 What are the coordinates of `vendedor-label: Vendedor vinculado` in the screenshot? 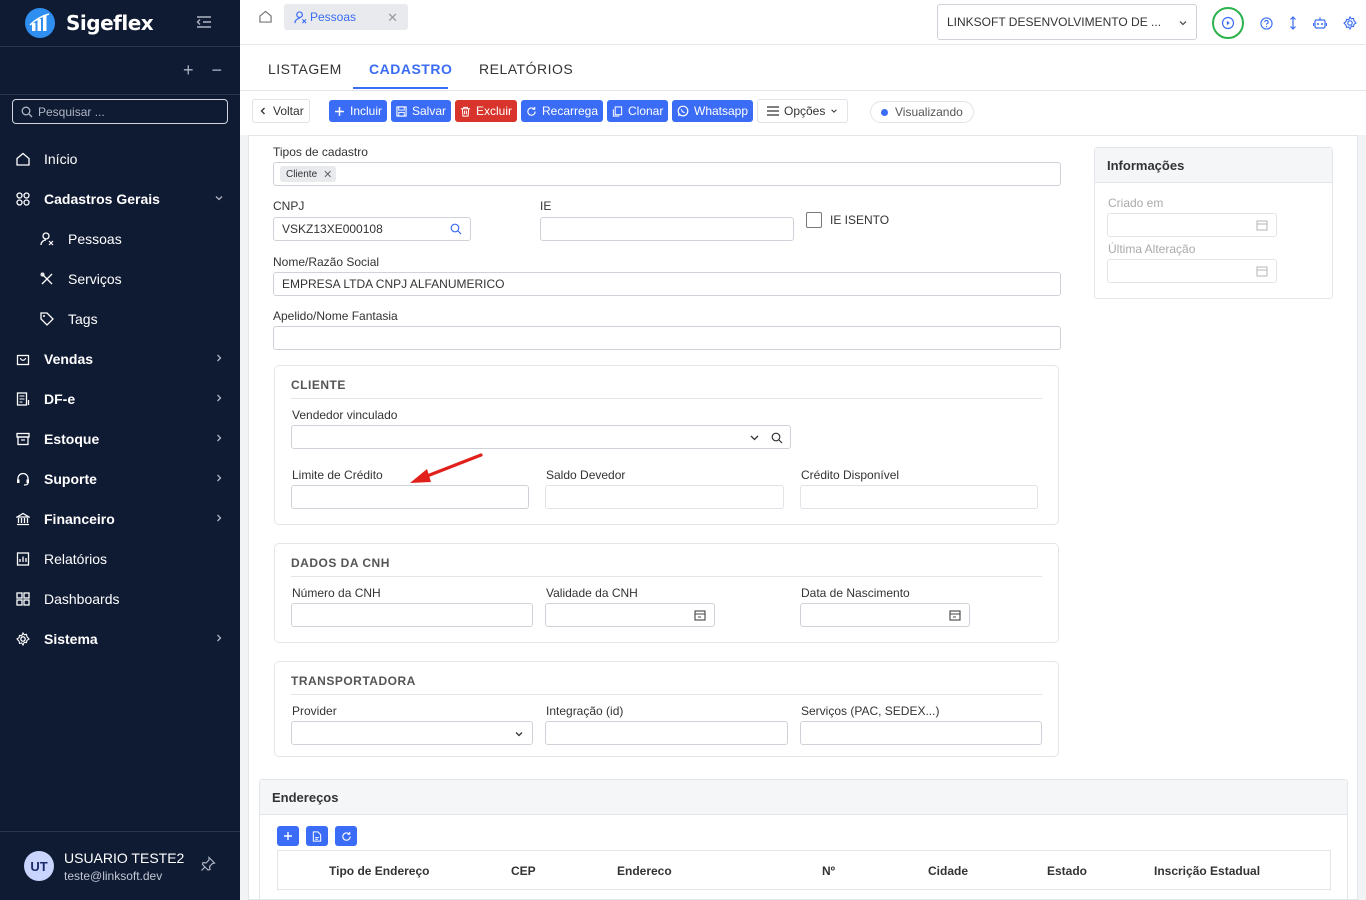 It's located at (345, 415).